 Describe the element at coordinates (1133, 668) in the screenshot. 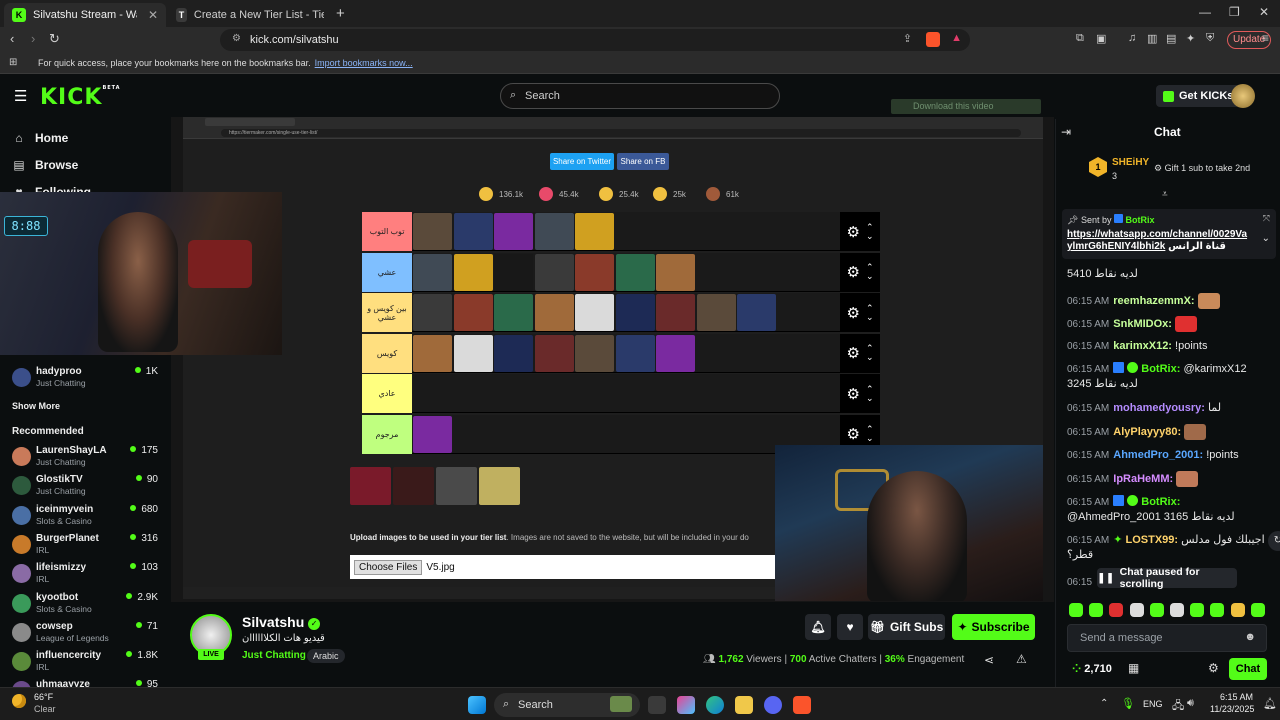

I see `chat-store-icon: ▦` at that location.